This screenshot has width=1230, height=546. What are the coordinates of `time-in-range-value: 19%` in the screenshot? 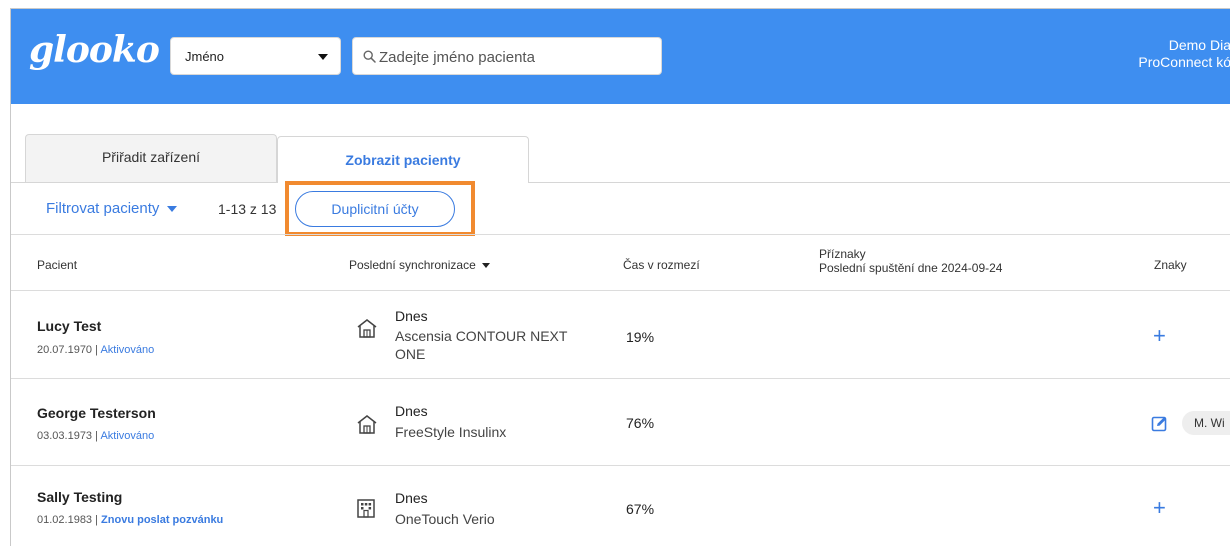 It's located at (640, 337).